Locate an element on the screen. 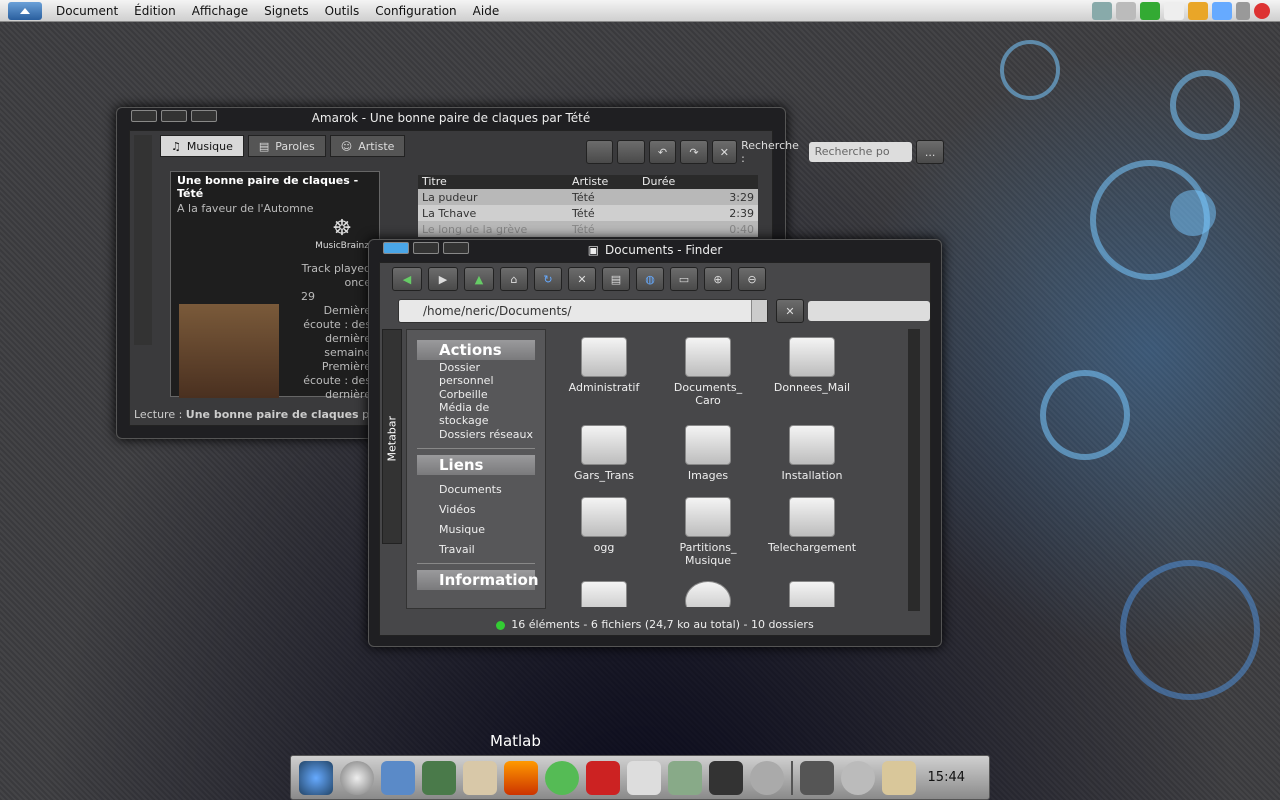  folder-item: Documents_ Caro is located at coordinates (708, 372).